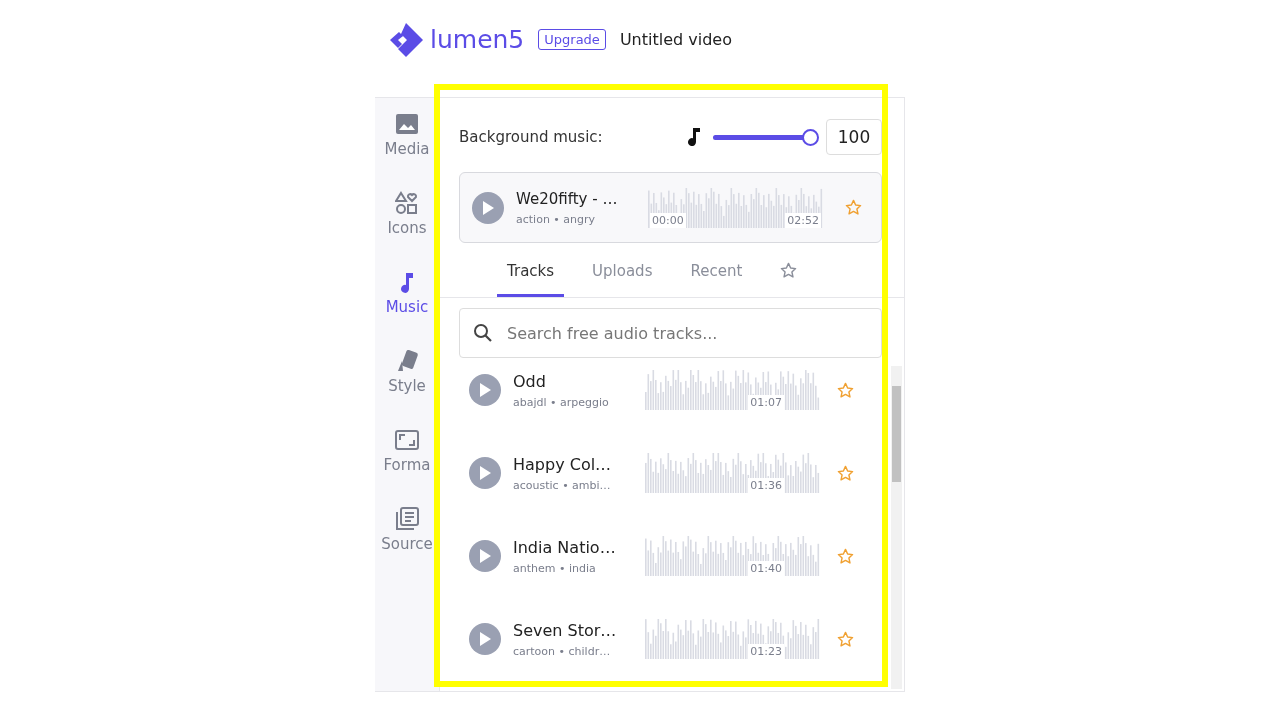 The width and height of the screenshot is (1280, 720). Describe the element at coordinates (622, 277) in the screenshot. I see `tab: Uploads` at that location.